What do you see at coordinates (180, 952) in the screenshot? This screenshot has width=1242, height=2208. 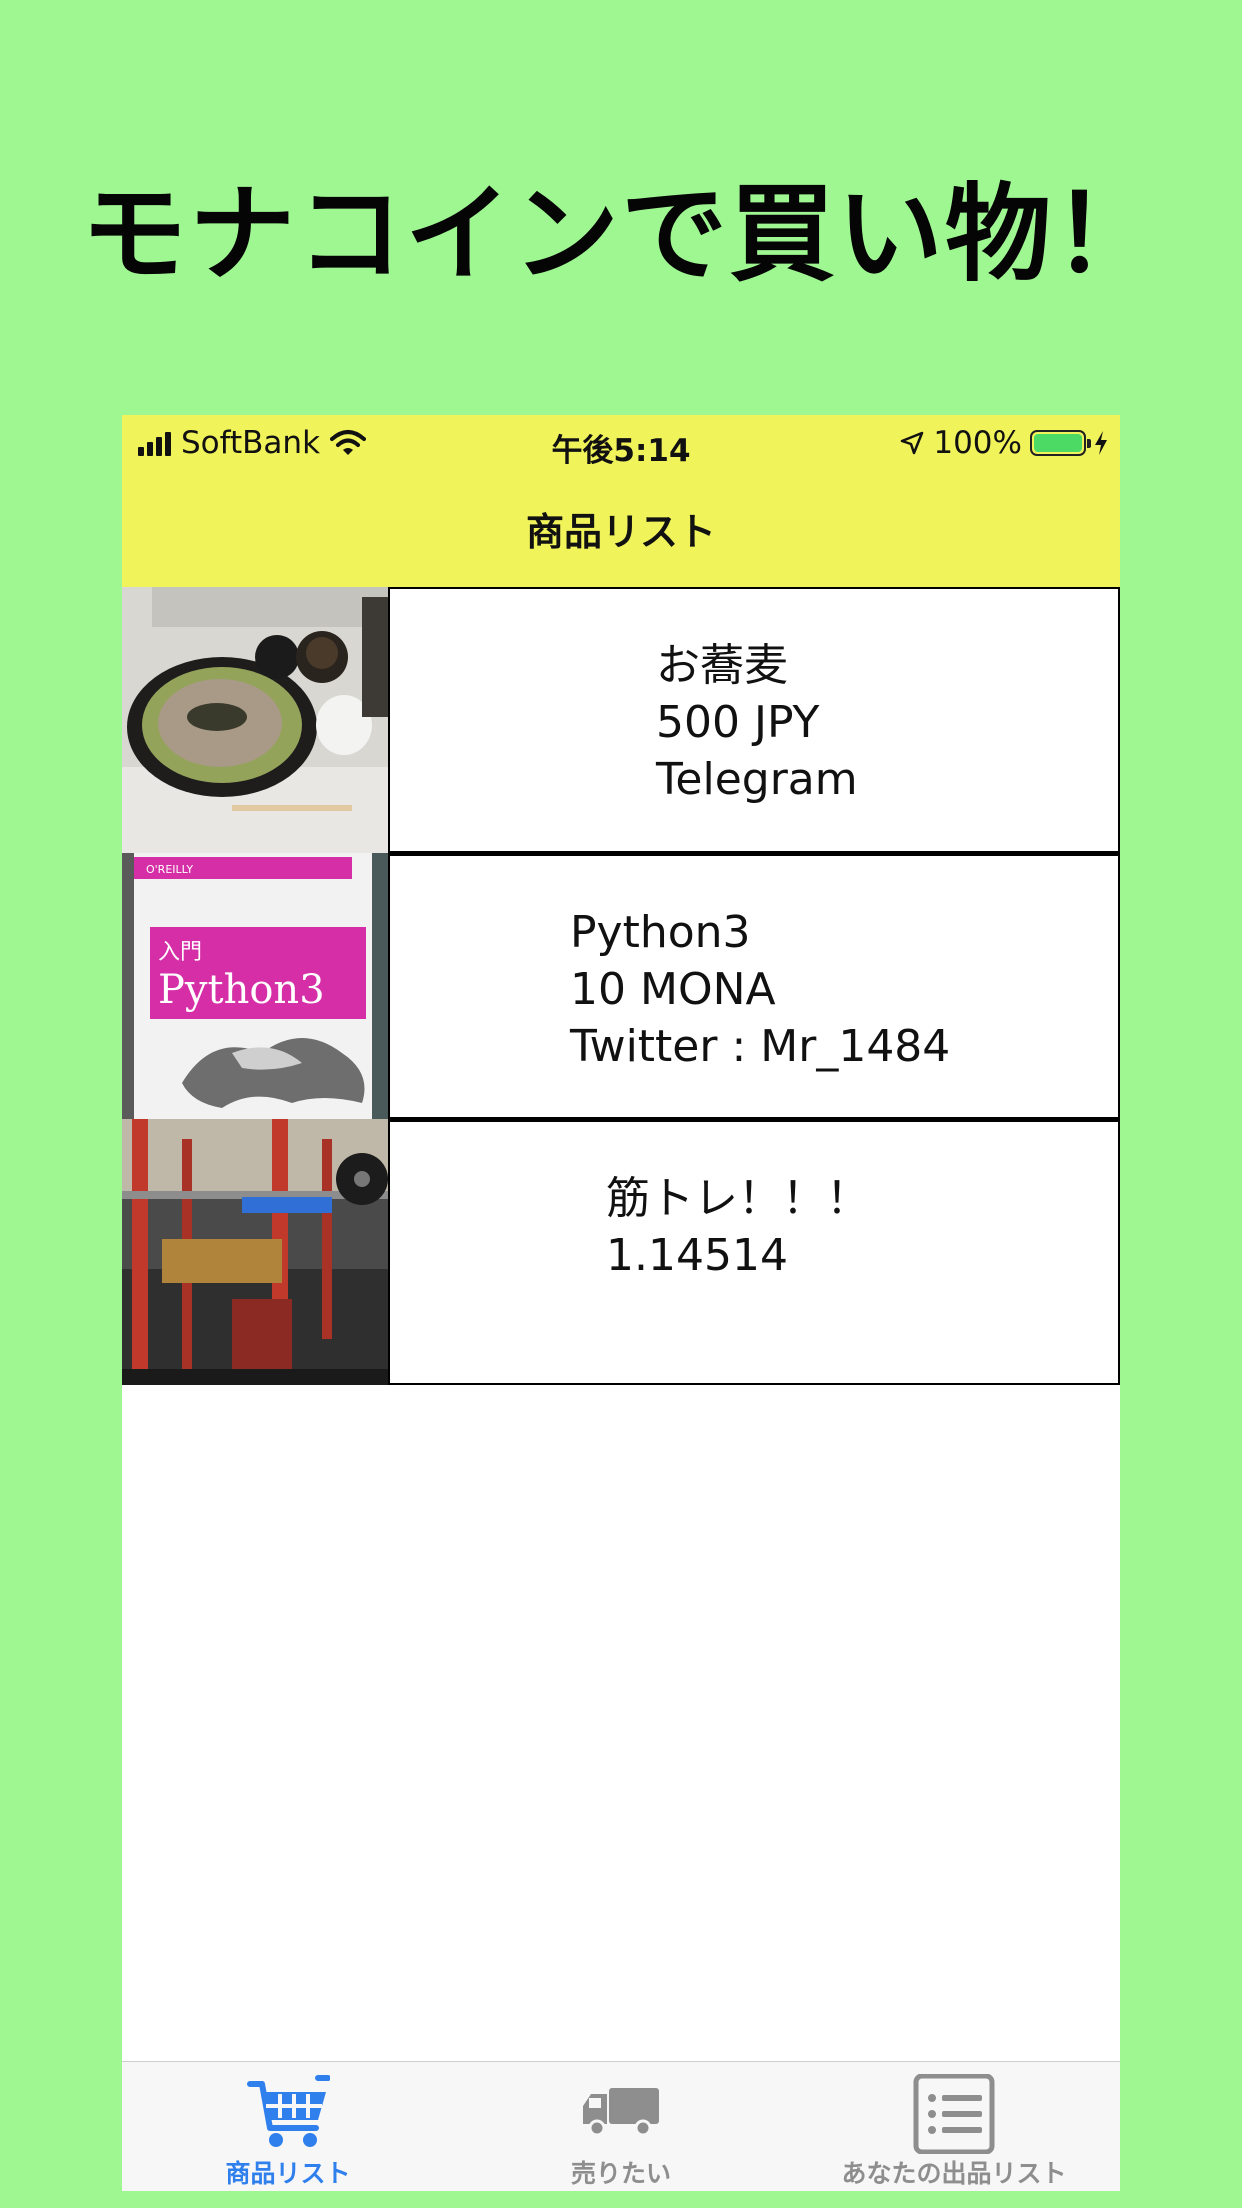 I see `svg-text: 入門` at bounding box center [180, 952].